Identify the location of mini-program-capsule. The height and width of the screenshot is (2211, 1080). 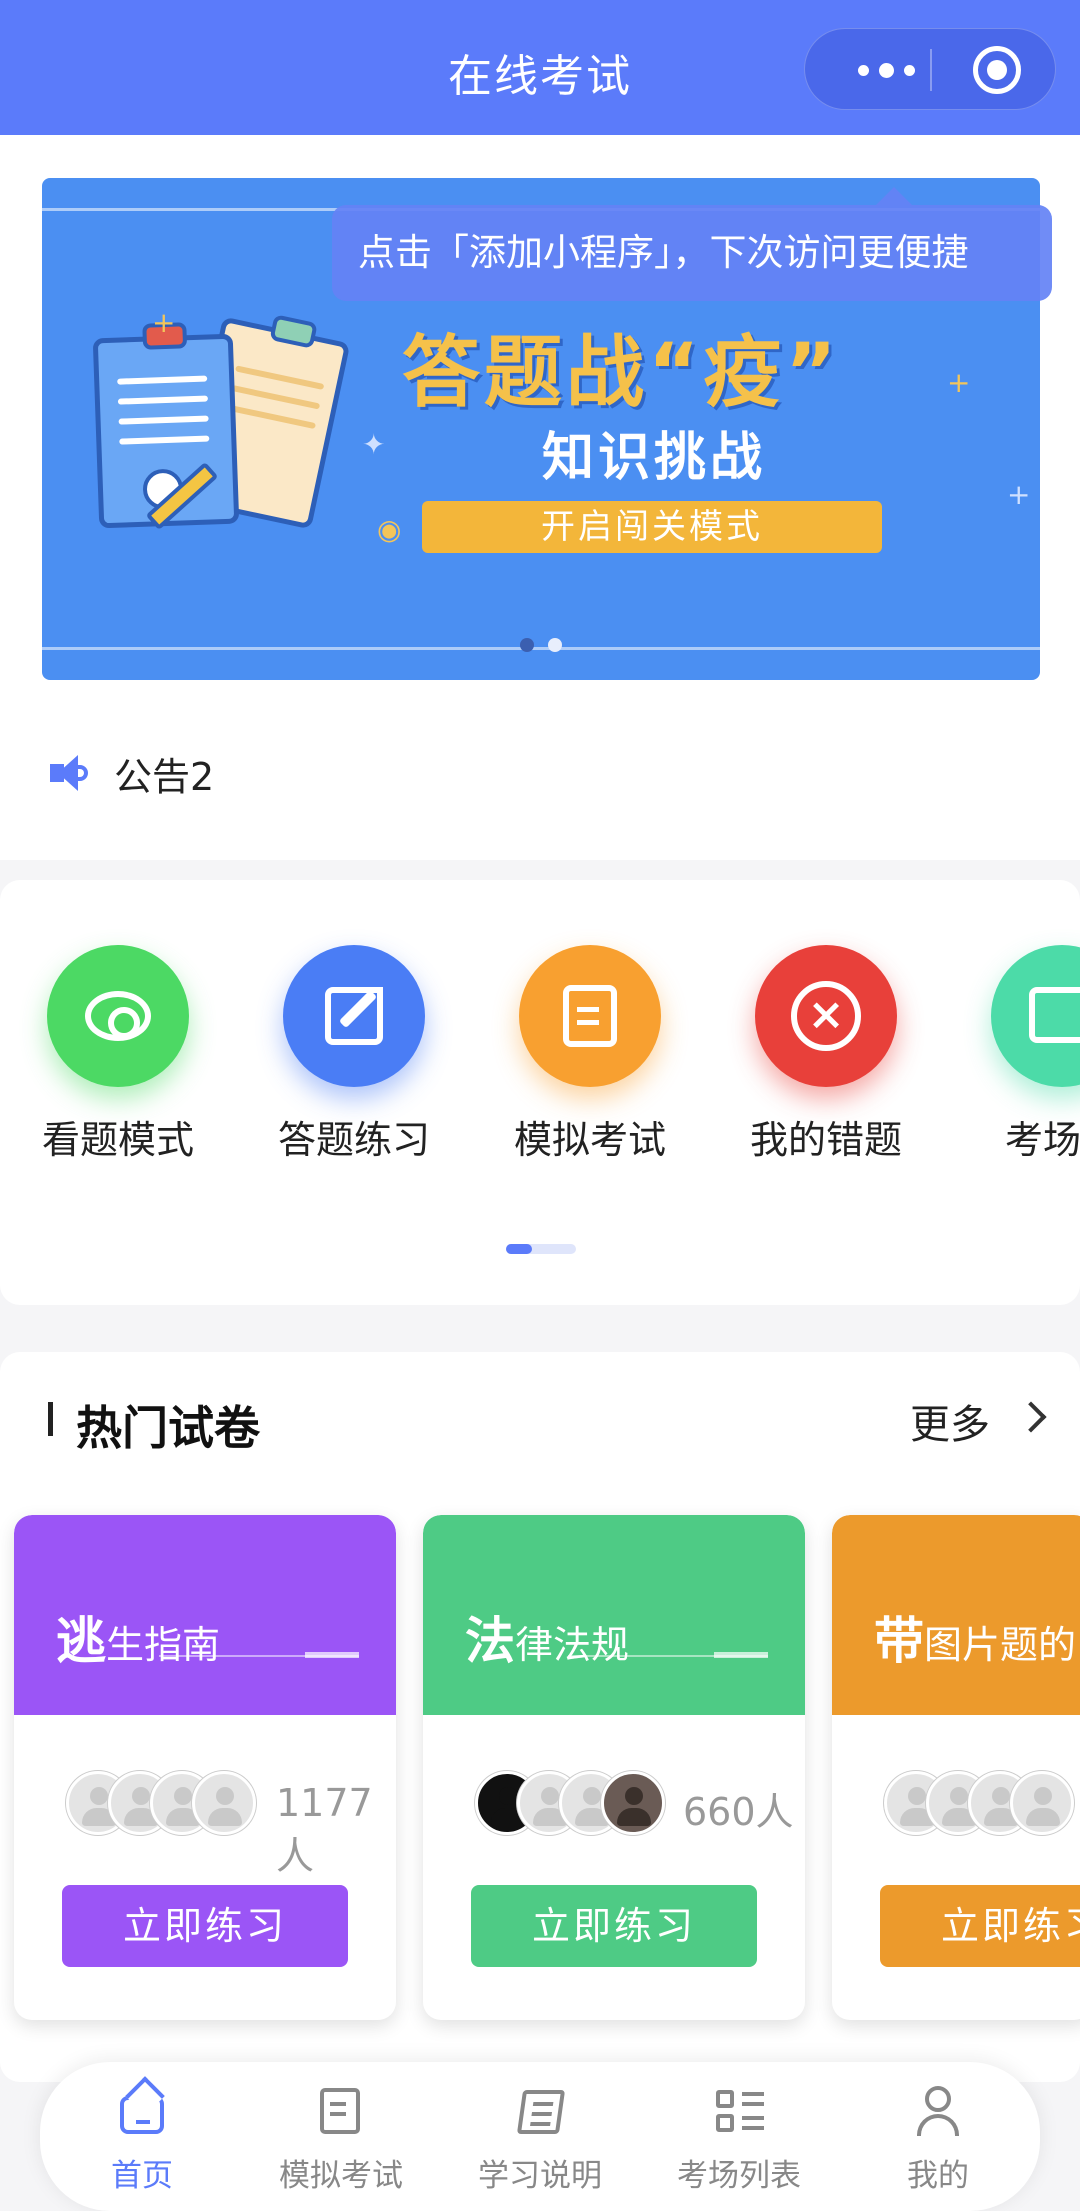
(930, 69).